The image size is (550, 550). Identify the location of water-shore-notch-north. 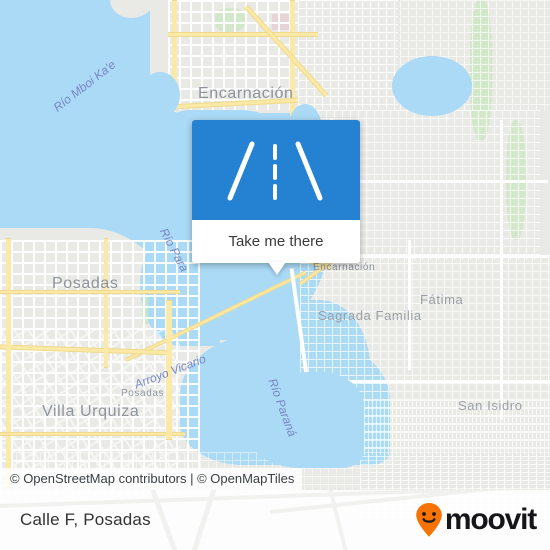
(160, 95).